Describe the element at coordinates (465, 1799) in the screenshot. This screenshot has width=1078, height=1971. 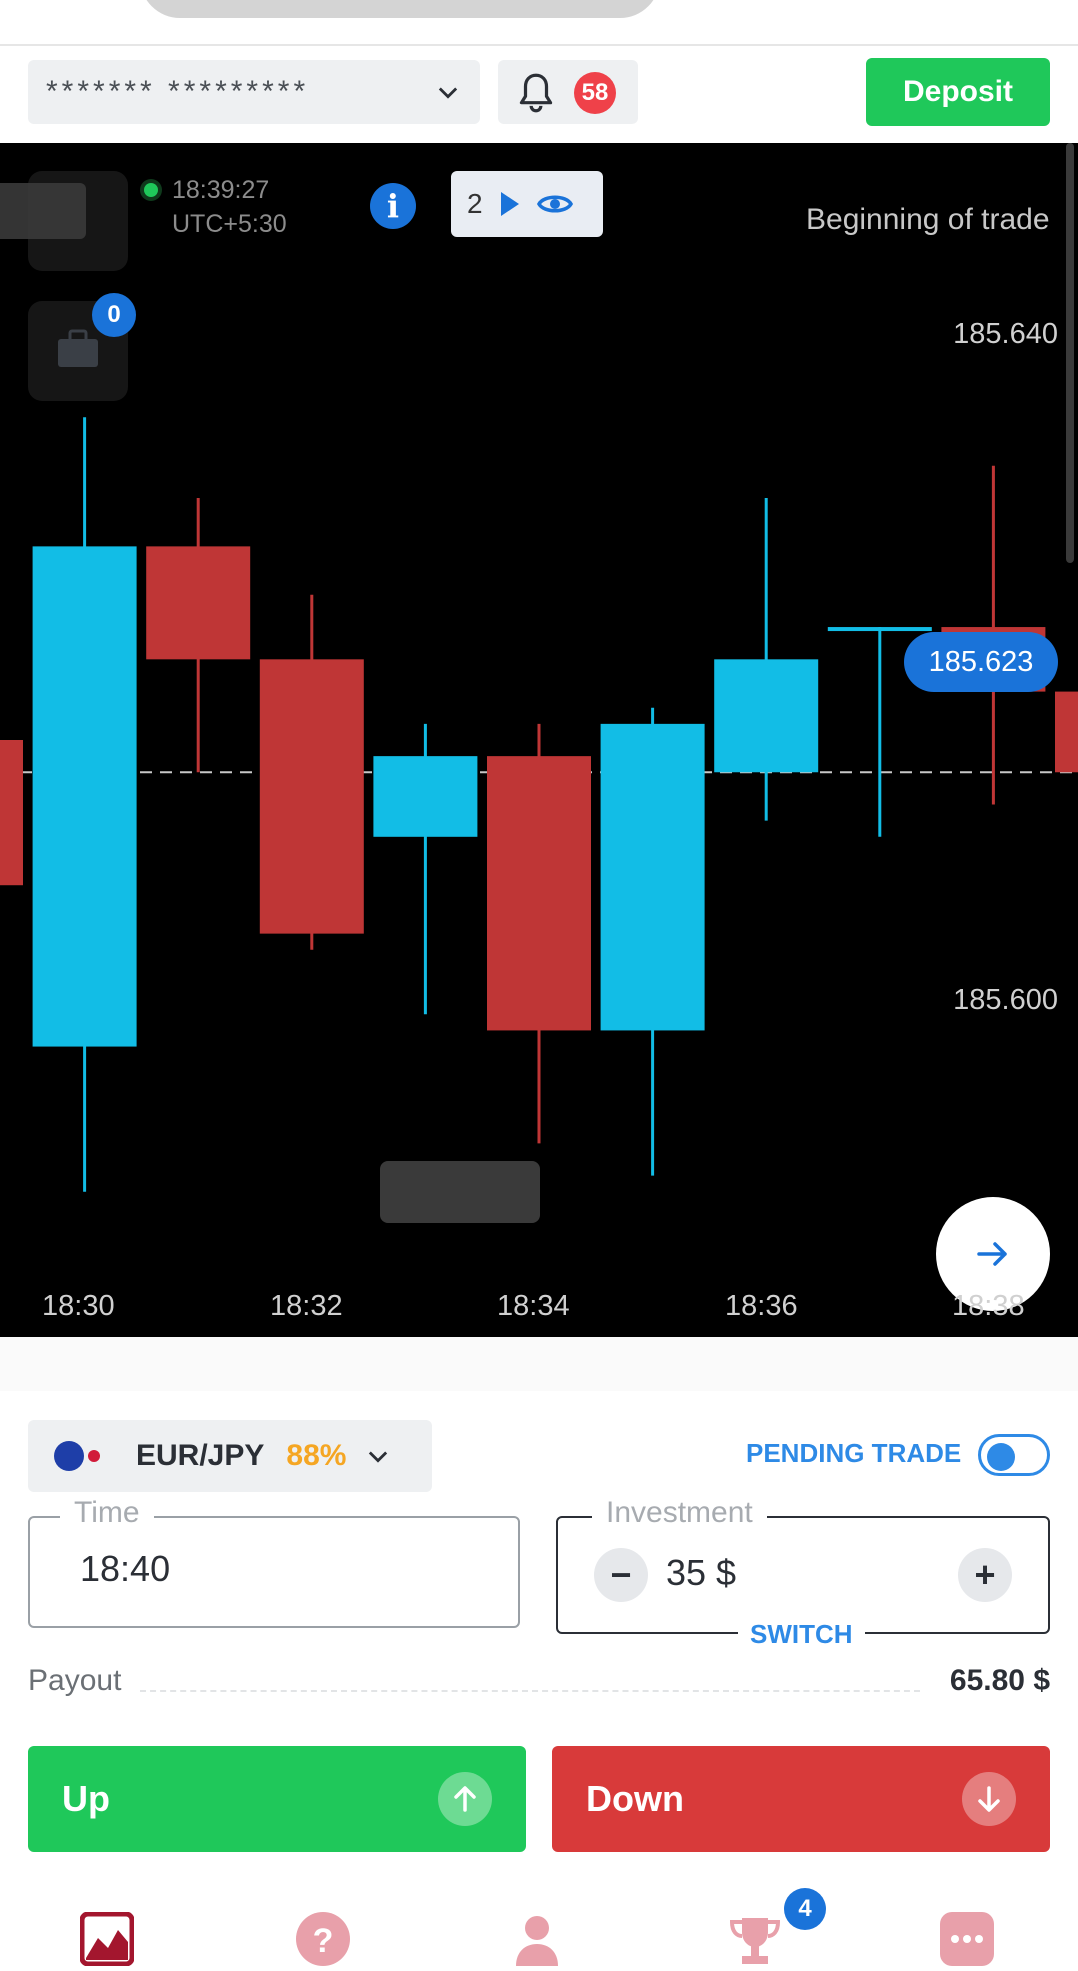
I see `arrow-up-icon` at that location.